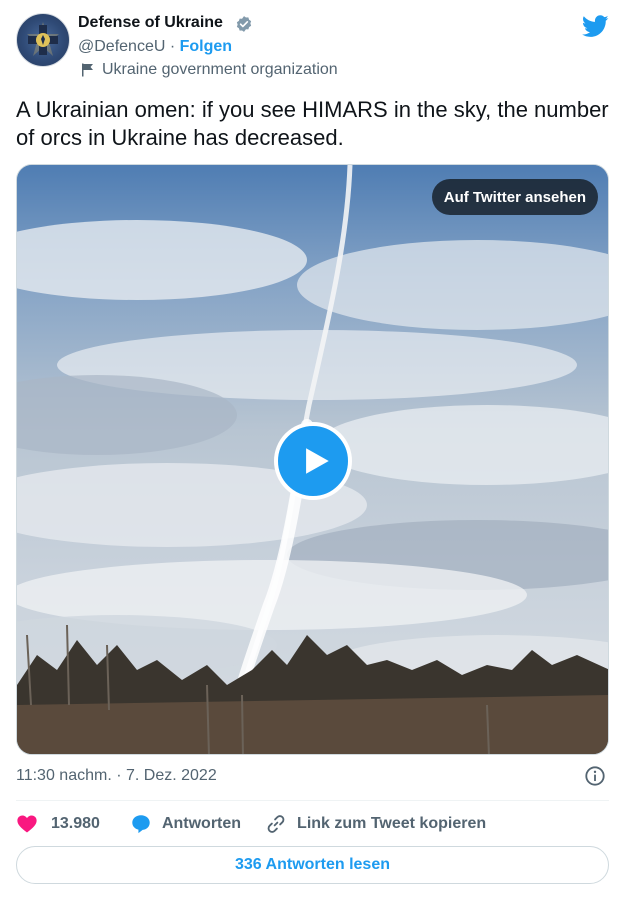 This screenshot has width=625, height=898. I want to click on author-handle-row: @DefenceU · Folgen, so click(155, 47).